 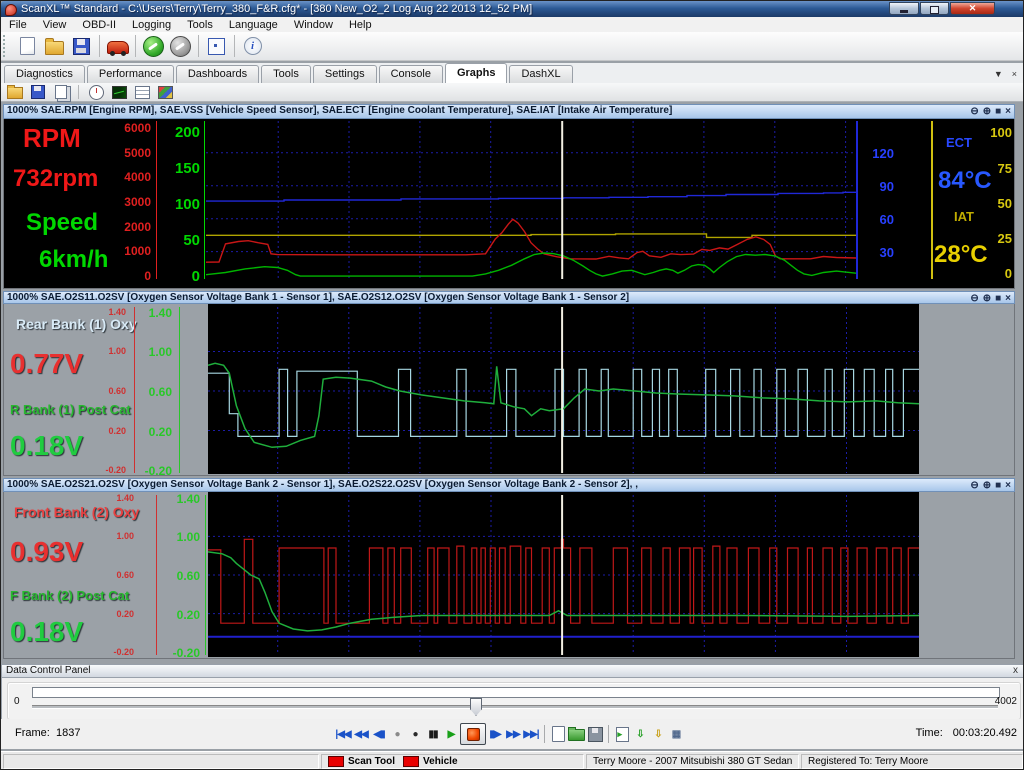 I want to click on step-back-button: ◀▮, so click(x=379, y=734).